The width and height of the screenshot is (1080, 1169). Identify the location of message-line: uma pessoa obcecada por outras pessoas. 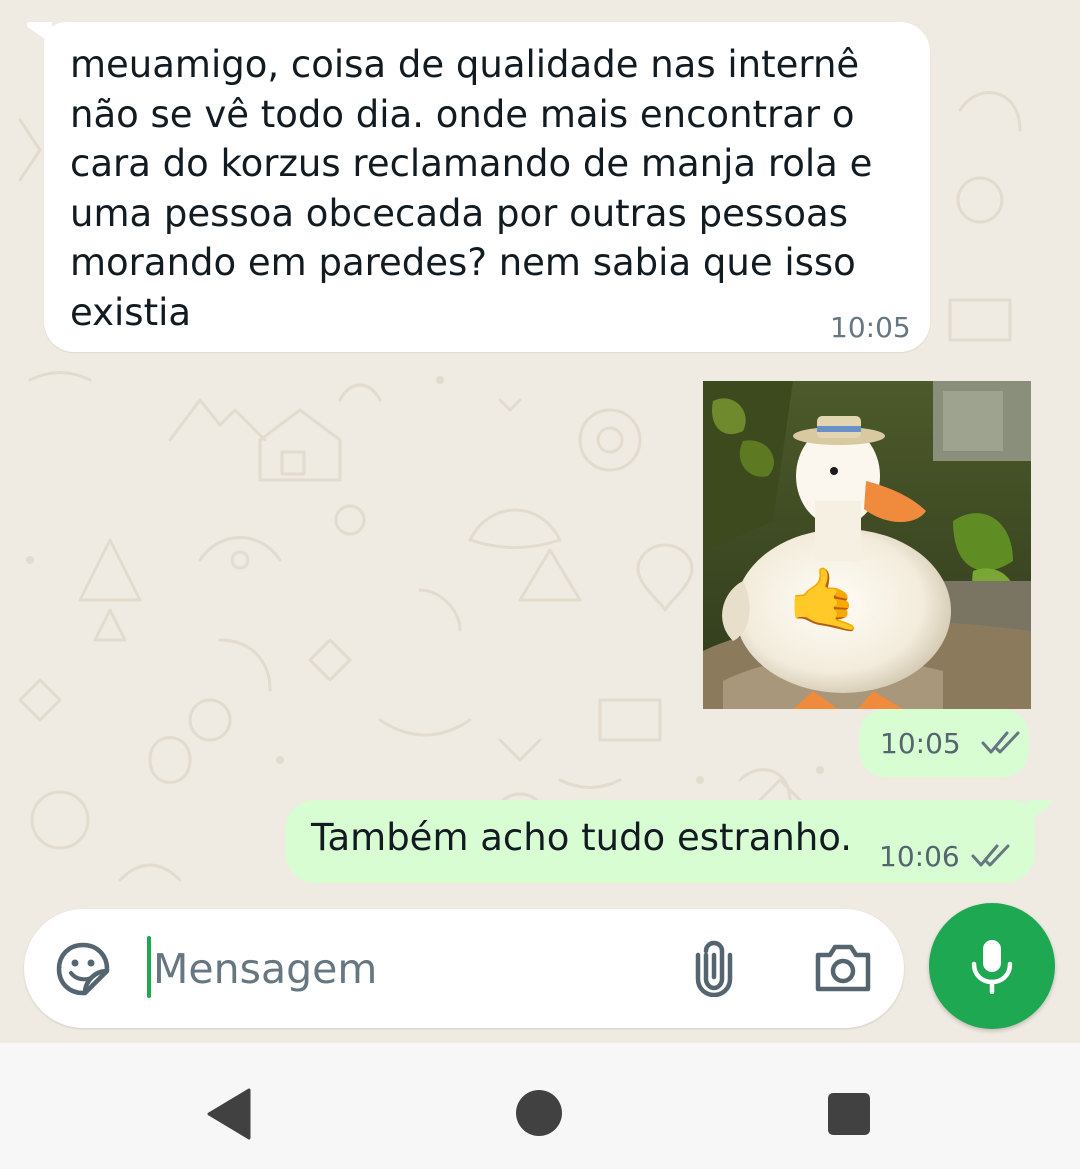
(459, 213).